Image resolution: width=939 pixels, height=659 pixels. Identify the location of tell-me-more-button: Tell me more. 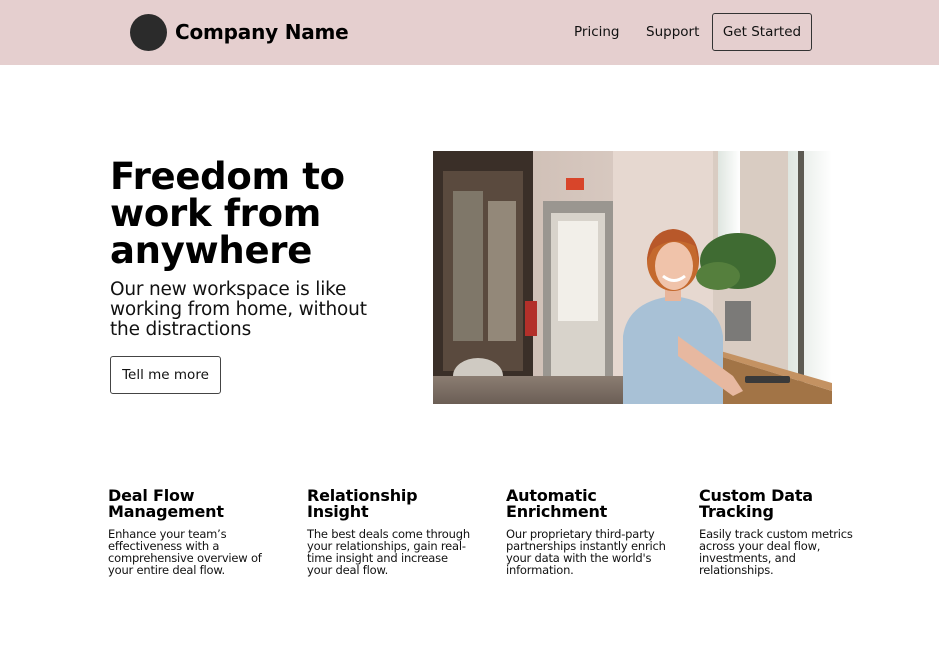
(165, 375).